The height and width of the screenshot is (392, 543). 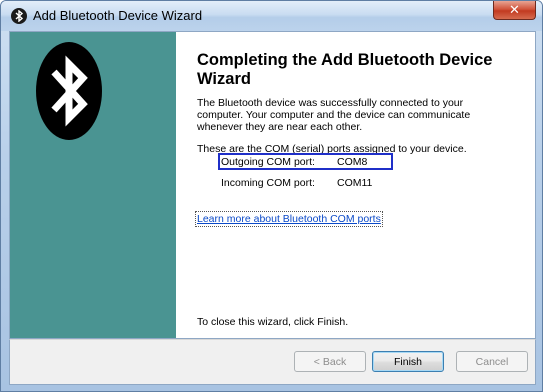 I want to click on bluetooth-logo, so click(x=69, y=91).